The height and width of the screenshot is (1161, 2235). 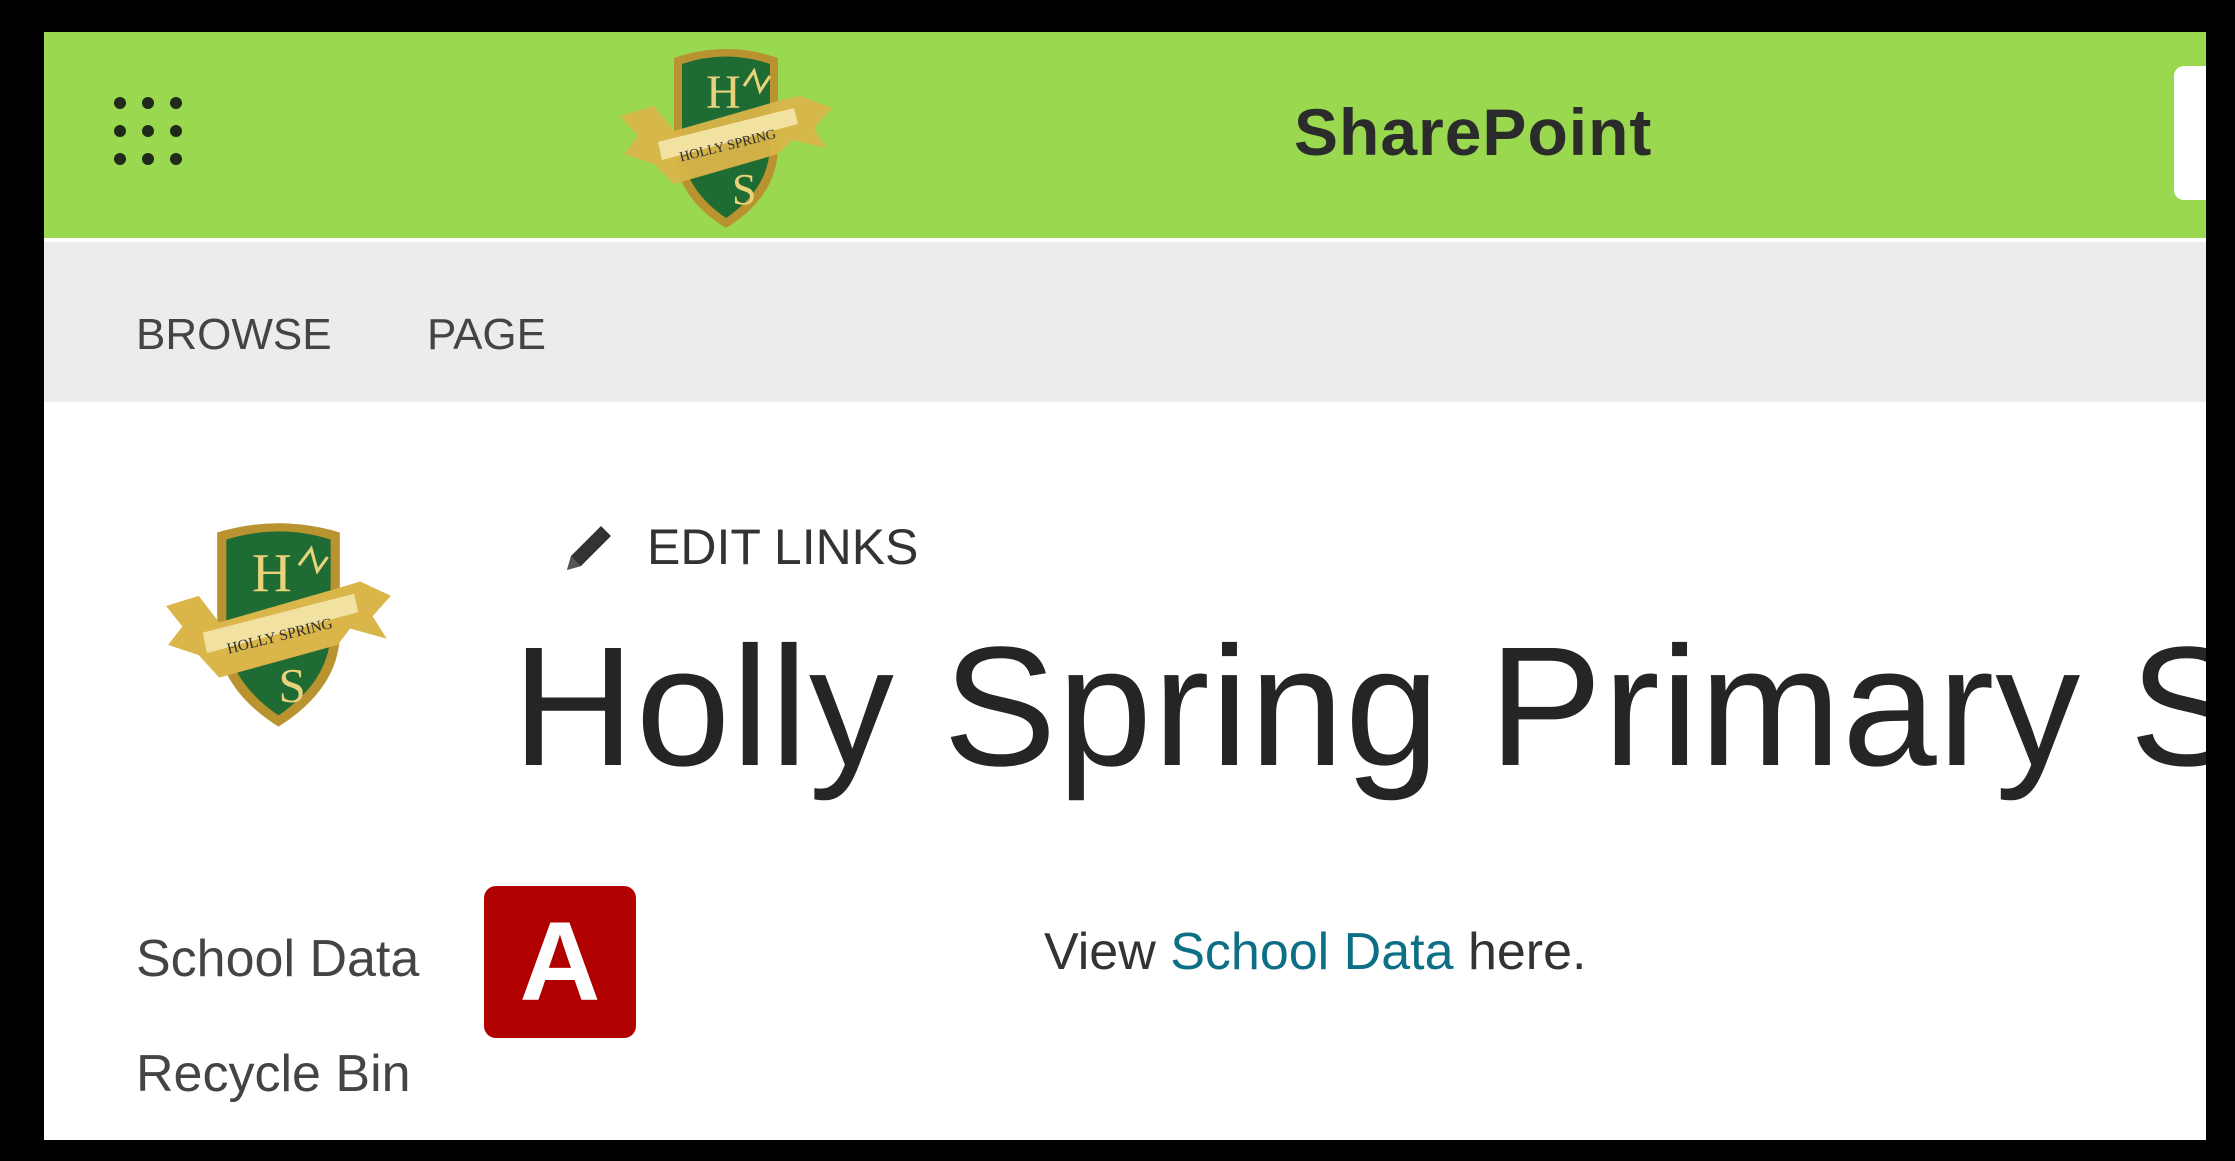 I want to click on content-paragraph: View School Data here., so click(x=1315, y=952).